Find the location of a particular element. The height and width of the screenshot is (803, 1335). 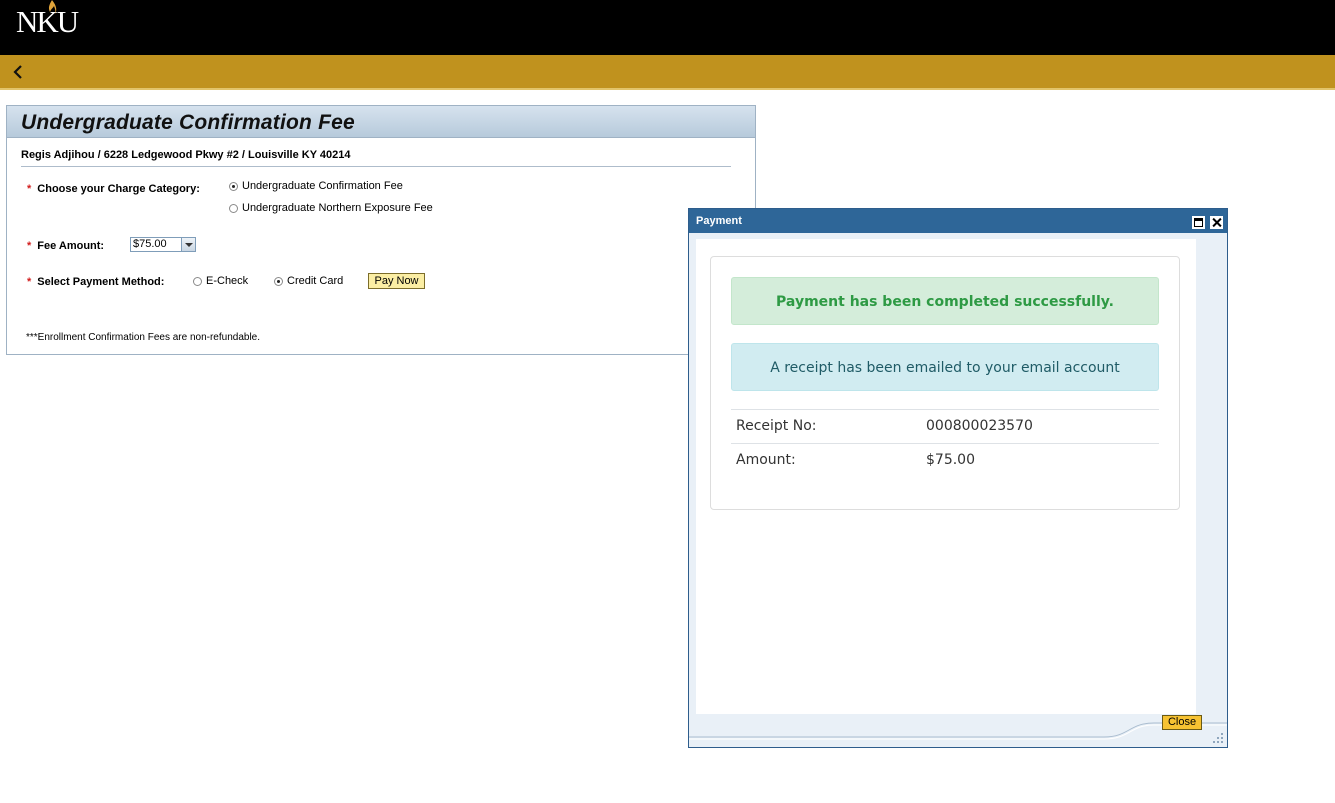

radio-label: E-Check is located at coordinates (227, 281).